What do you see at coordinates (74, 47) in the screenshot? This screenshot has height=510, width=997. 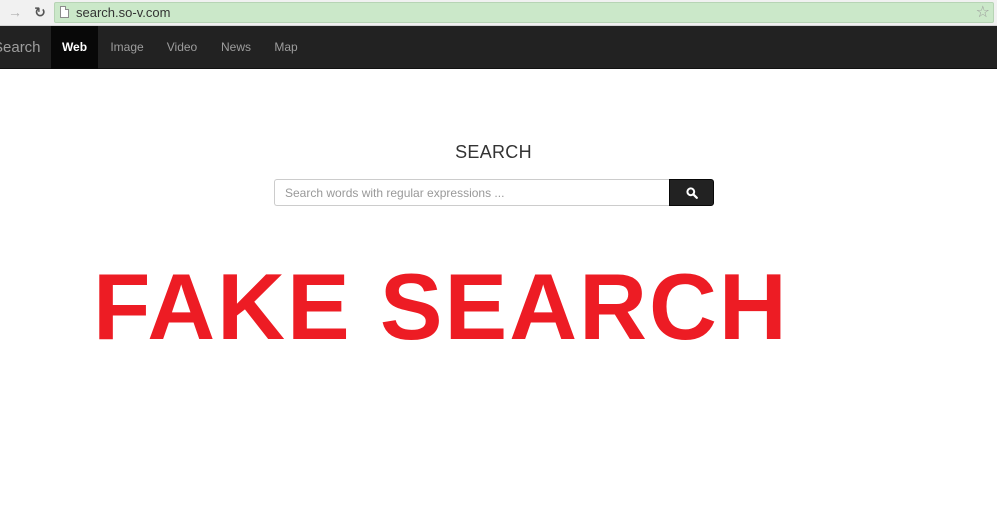 I see `nav-tab-web: Web` at bounding box center [74, 47].